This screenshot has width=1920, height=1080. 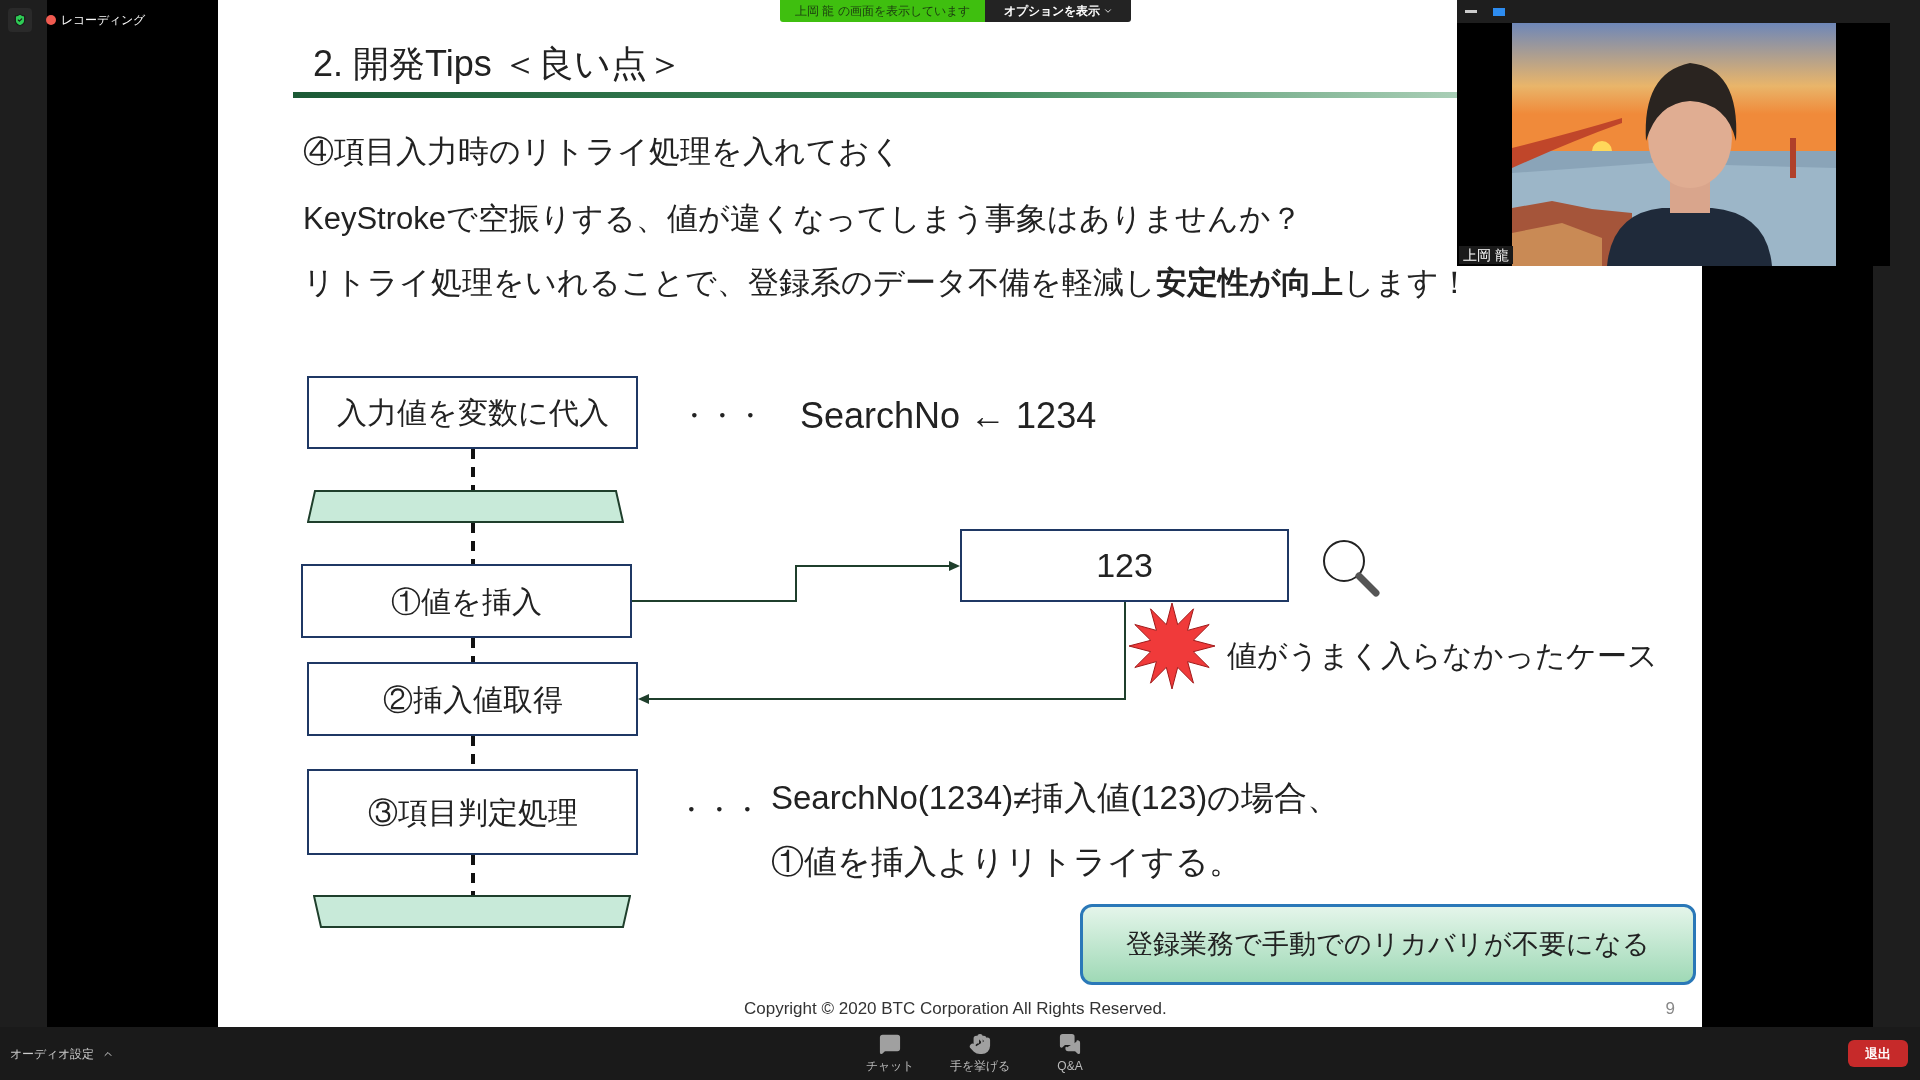 What do you see at coordinates (1670, 1009) in the screenshot?
I see `page-number: 9` at bounding box center [1670, 1009].